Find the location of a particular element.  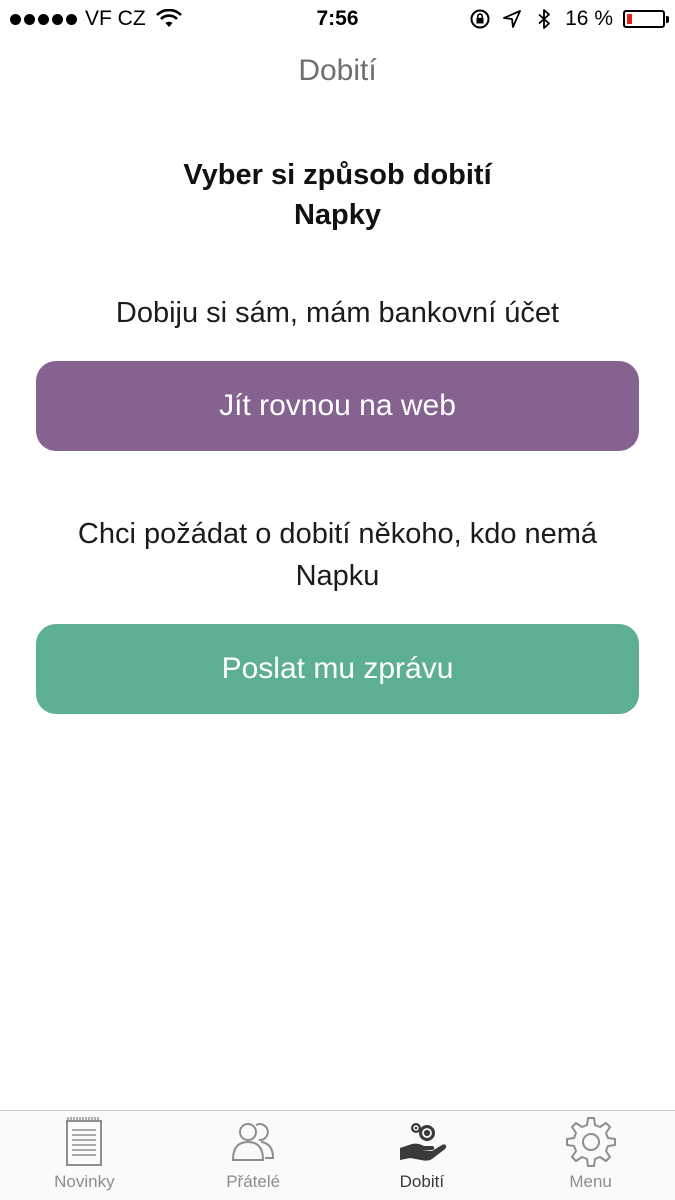

tab-bar: Novinky Přátelé Dobití Menu is located at coordinates (337, 1155).